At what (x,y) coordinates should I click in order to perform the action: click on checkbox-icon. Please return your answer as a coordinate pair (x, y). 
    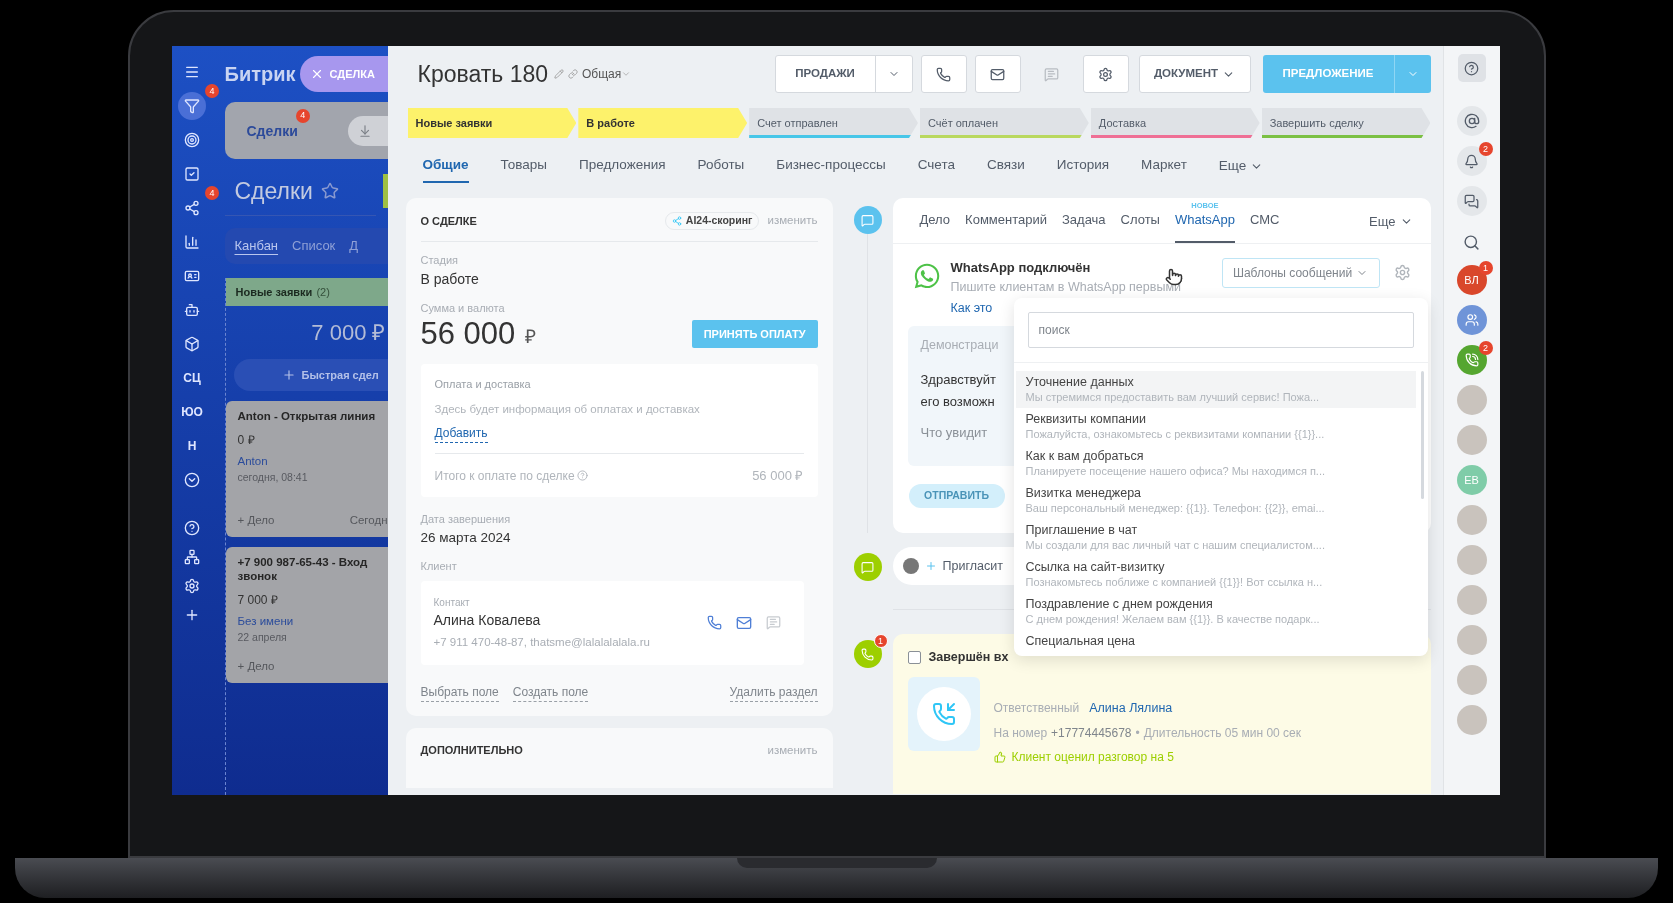
    Looking at the image, I should click on (192, 174).